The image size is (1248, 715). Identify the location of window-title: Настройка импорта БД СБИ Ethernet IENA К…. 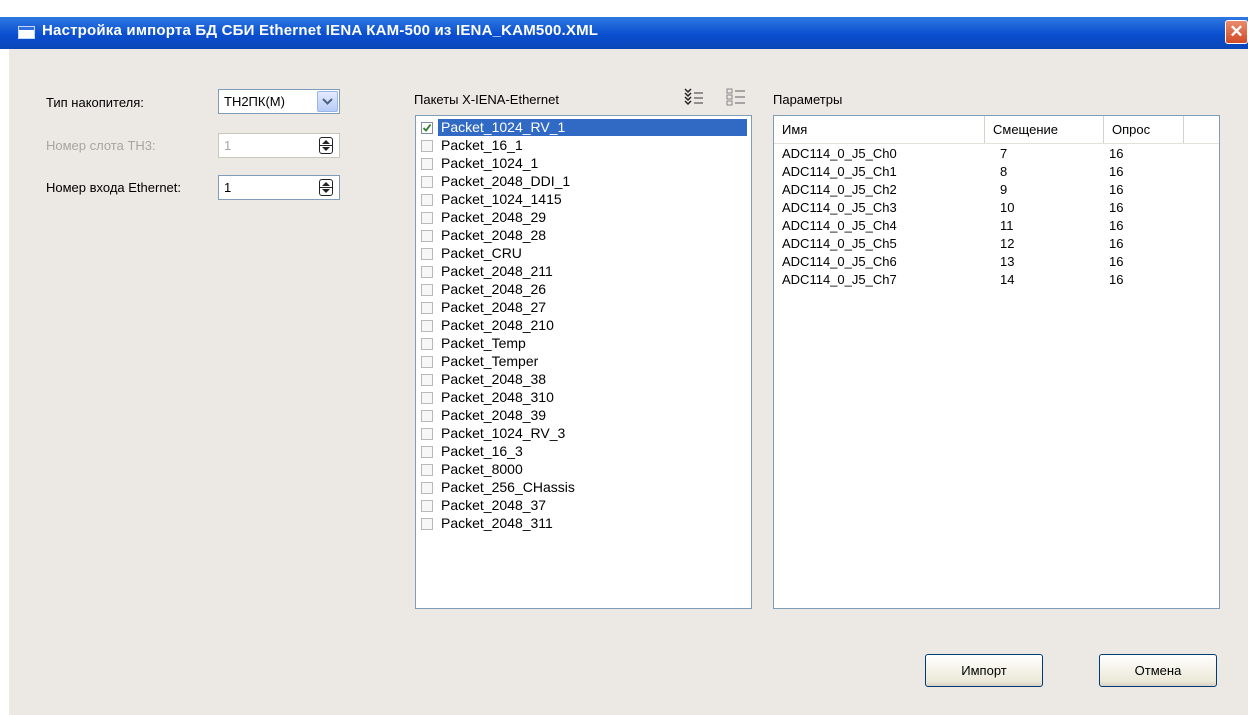
(320, 30).